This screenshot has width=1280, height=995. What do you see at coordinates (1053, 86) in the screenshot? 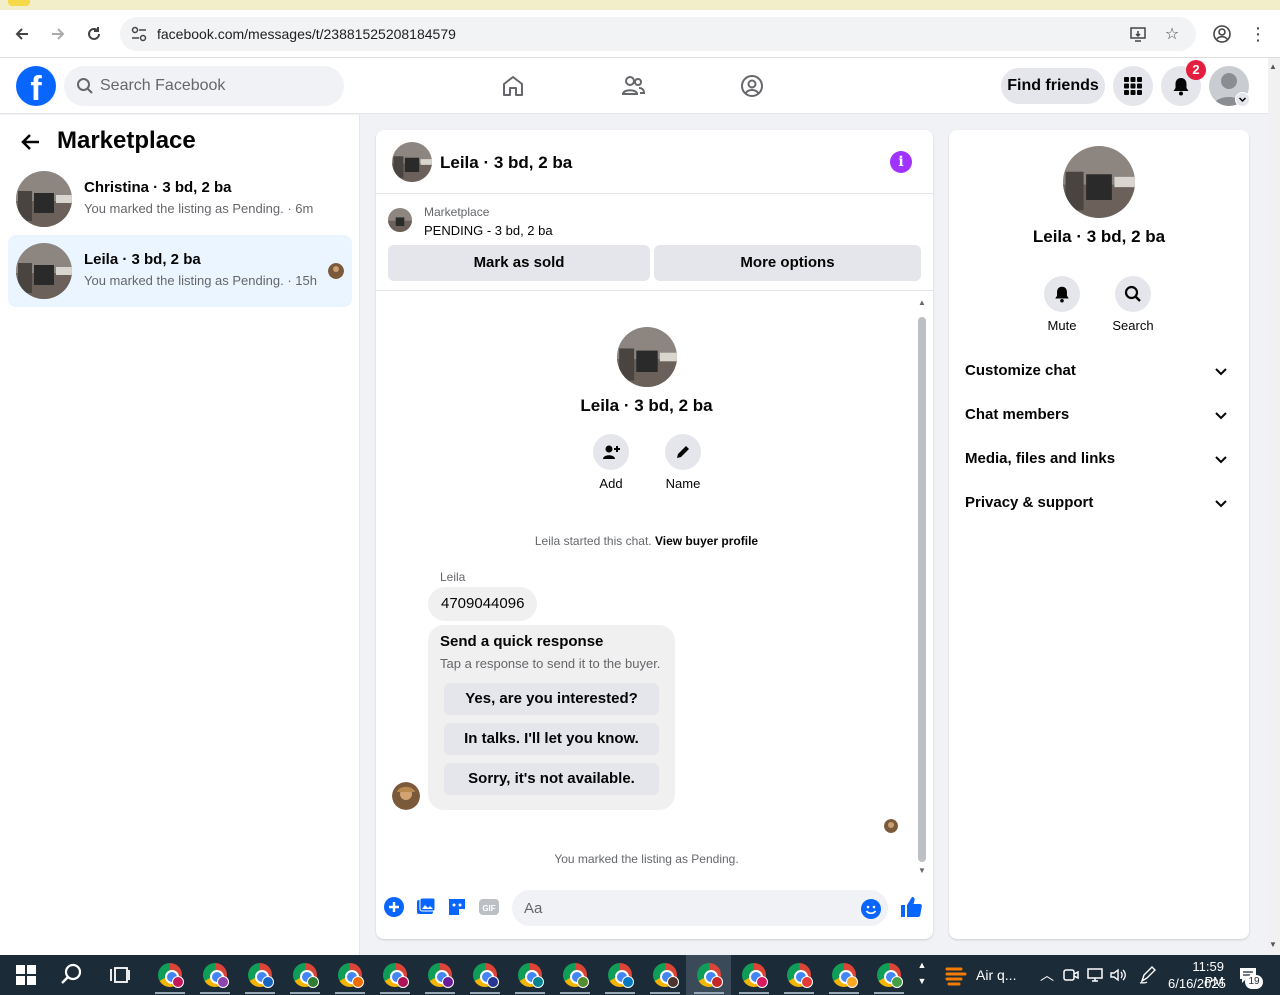
I see `find-friends-button: Find friends` at bounding box center [1053, 86].